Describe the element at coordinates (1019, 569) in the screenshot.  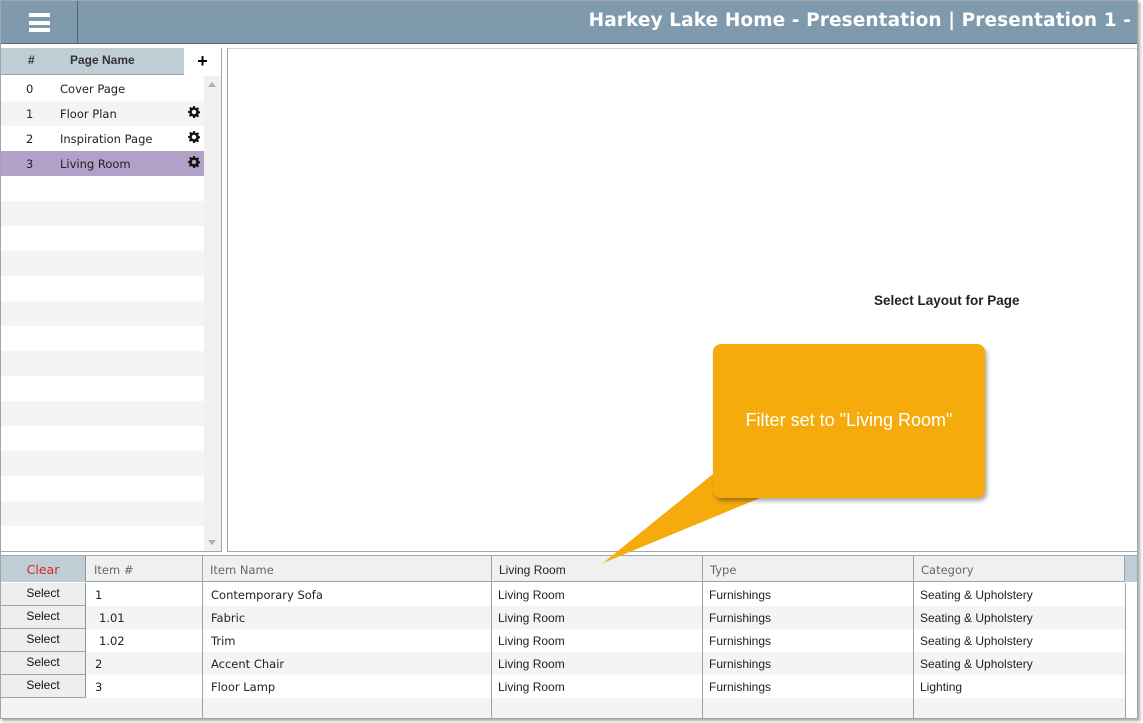
I see `column-header-category: Category` at that location.